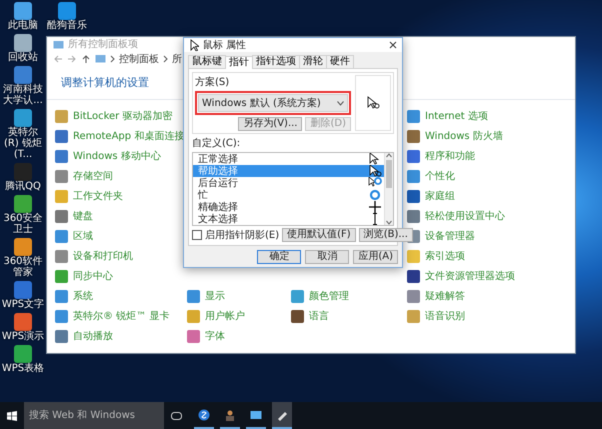  What do you see at coordinates (276, 61) in the screenshot?
I see `tab: 指针选项` at bounding box center [276, 61].